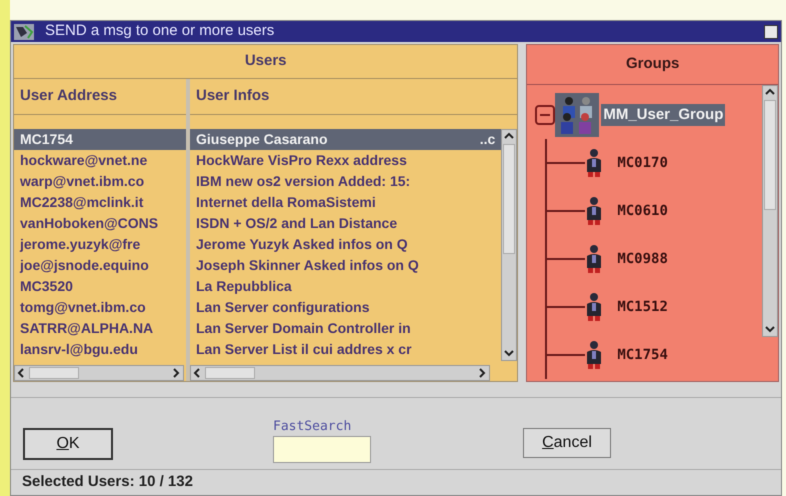 The image size is (786, 496). Describe the element at coordinates (322, 449) in the screenshot. I see `fast-search-field` at that location.